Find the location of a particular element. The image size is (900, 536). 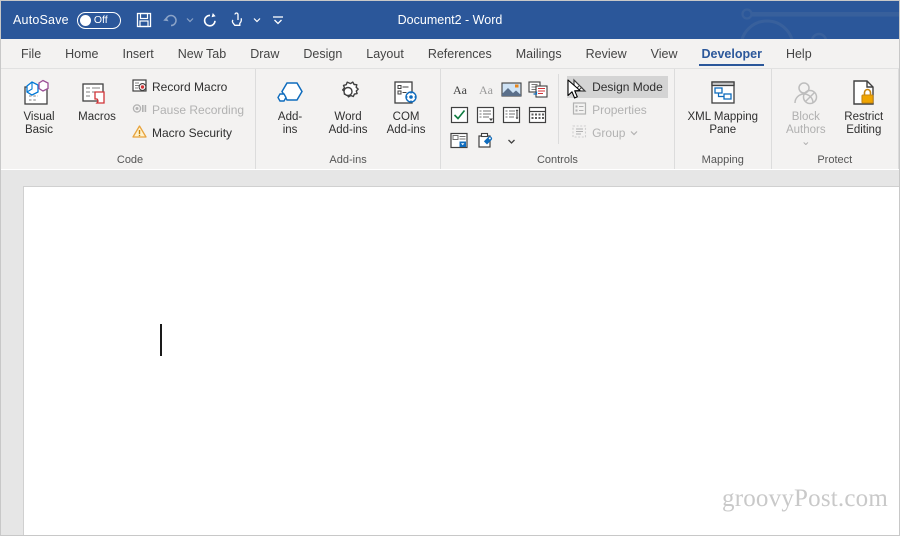

xml-mapping-pane-label-bottom: Pane is located at coordinates (723, 129).